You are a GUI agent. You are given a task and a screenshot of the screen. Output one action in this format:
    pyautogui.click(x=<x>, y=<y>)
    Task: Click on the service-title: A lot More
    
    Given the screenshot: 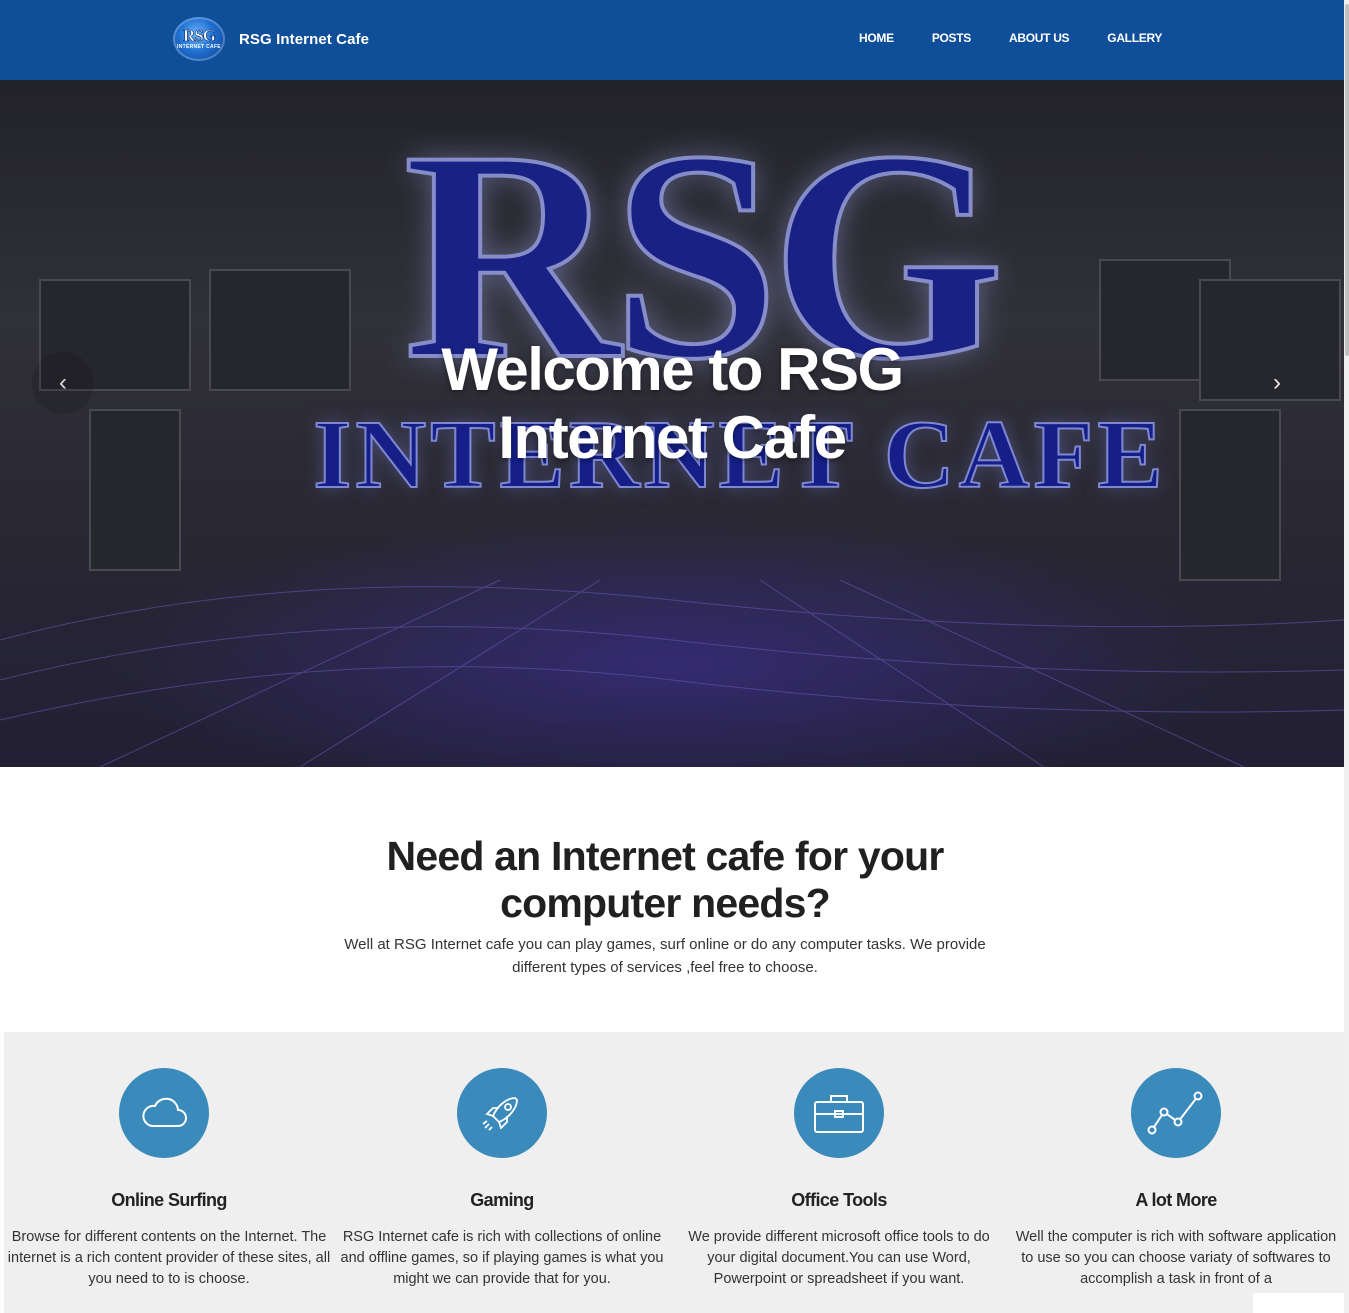 What is the action you would take?
    pyautogui.click(x=1176, y=1200)
    